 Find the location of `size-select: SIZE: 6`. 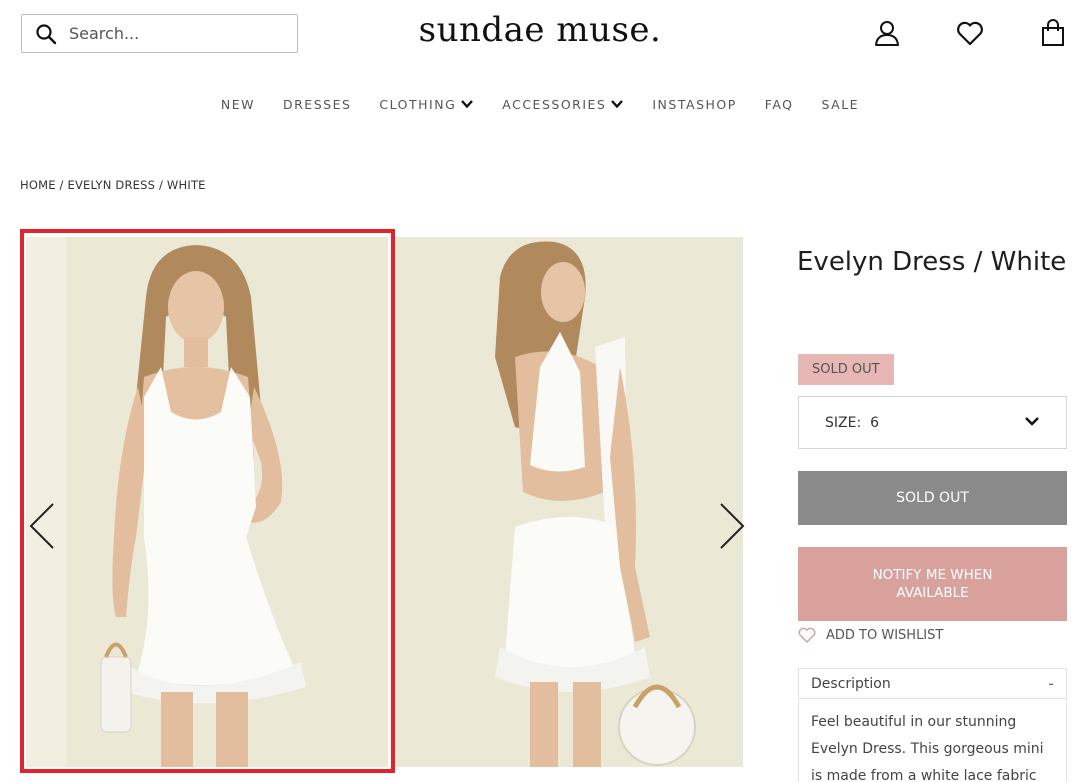

size-select: SIZE: 6 is located at coordinates (932, 422).